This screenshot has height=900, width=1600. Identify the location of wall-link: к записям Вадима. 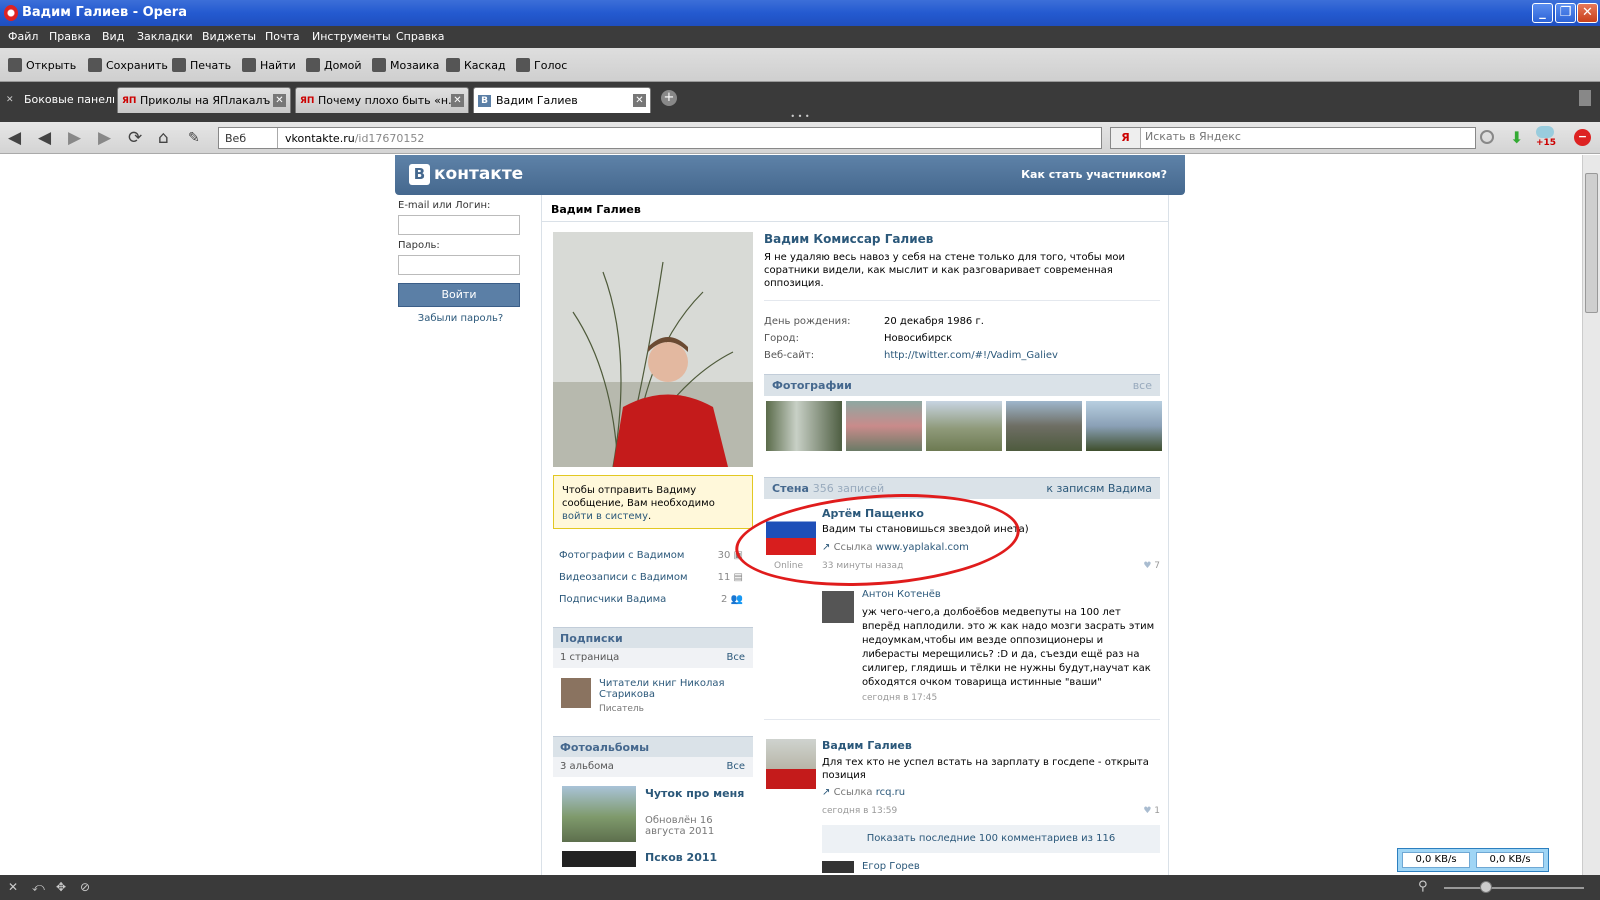
(1099, 488).